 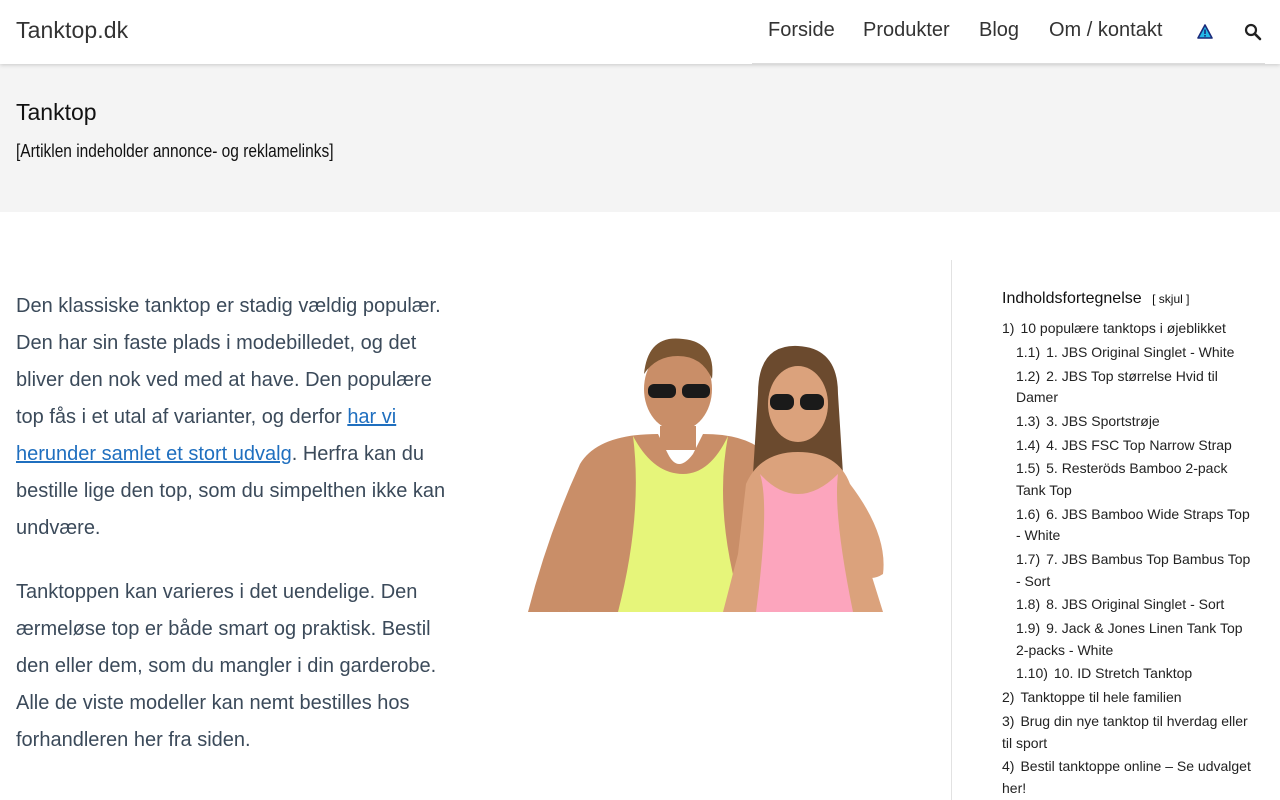 What do you see at coordinates (1123, 673) in the screenshot?
I see `toc-item-label: 10. ID Stretch Tanktop` at bounding box center [1123, 673].